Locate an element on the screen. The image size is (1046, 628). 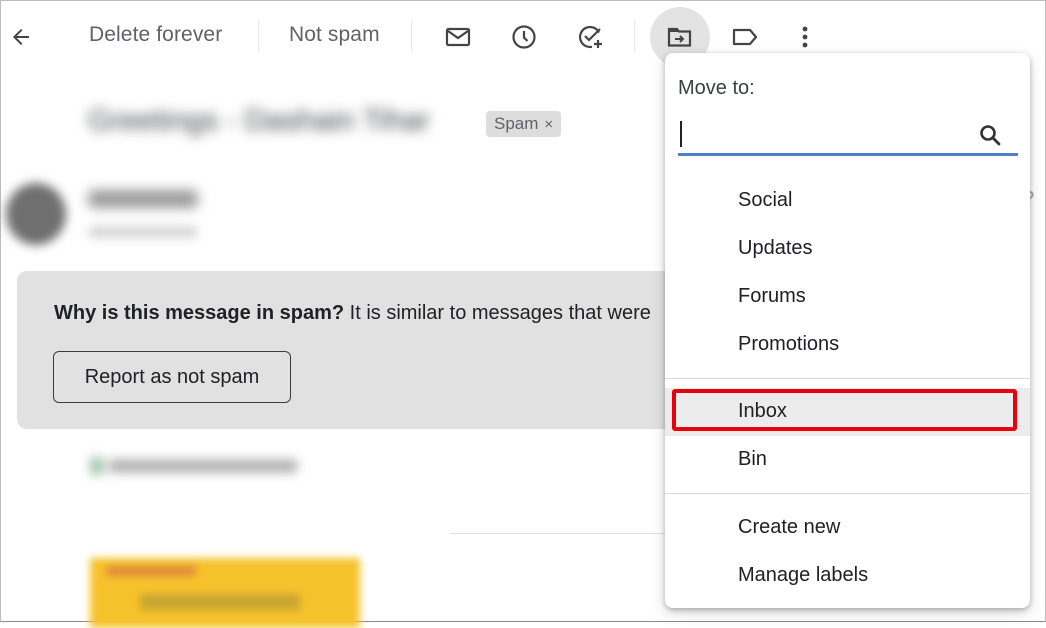
label-icon is located at coordinates (745, 37).